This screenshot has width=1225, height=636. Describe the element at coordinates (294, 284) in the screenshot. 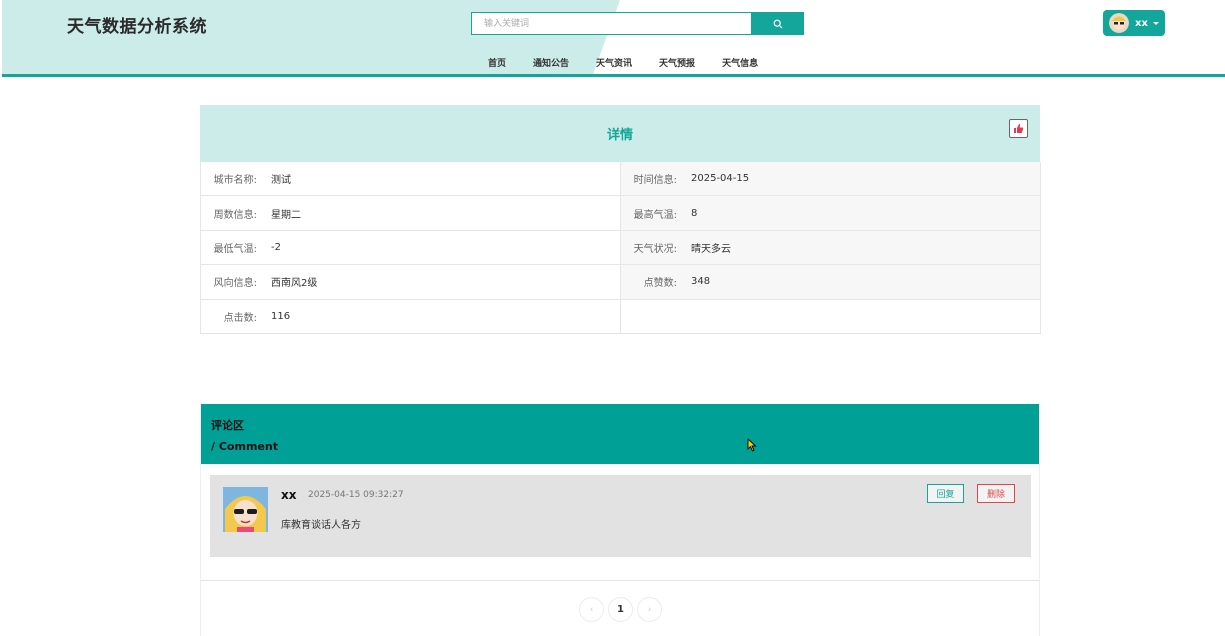

I see `field-value: 西南风2级` at that location.